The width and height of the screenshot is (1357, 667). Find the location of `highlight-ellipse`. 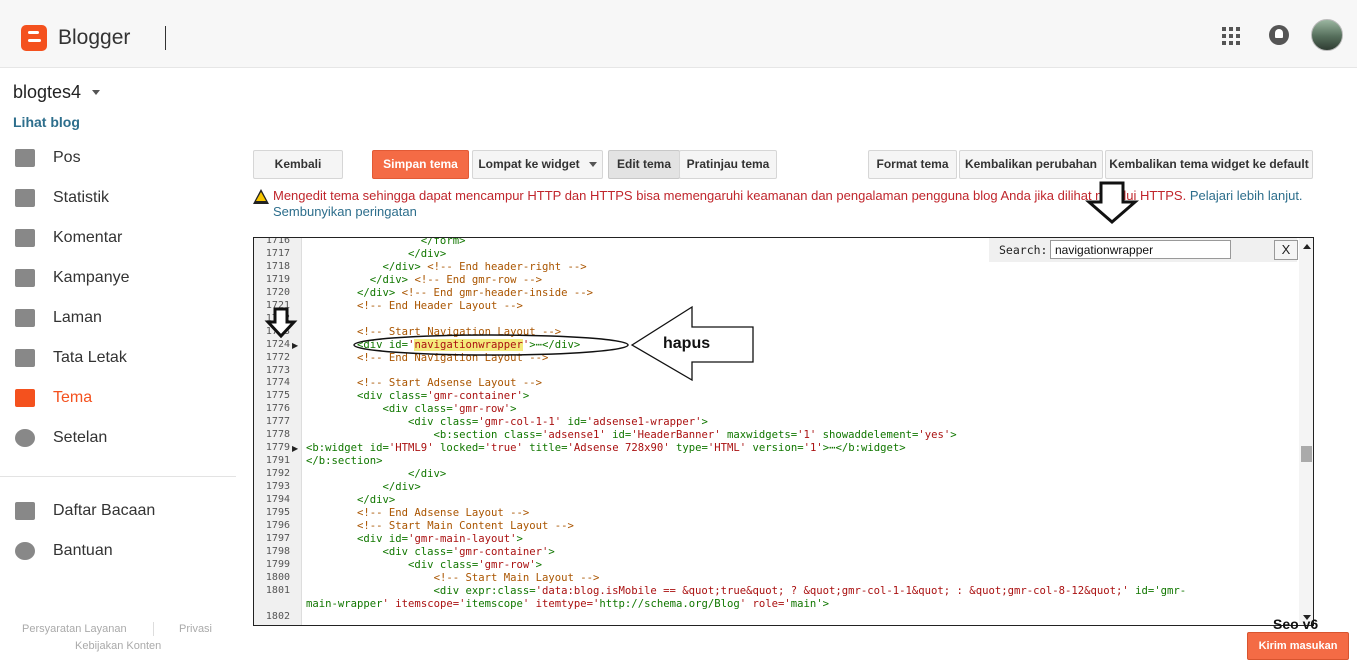

highlight-ellipse is located at coordinates (491, 345).